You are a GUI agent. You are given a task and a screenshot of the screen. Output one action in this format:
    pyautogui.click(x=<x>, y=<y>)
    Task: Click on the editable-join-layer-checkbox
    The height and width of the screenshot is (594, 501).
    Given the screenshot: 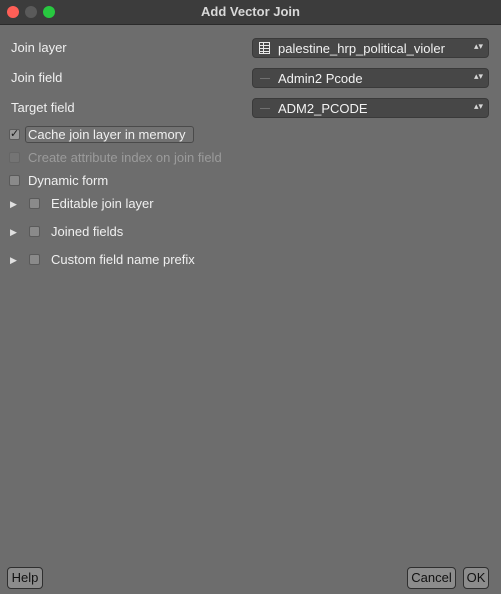 What is the action you would take?
    pyautogui.click(x=34, y=203)
    